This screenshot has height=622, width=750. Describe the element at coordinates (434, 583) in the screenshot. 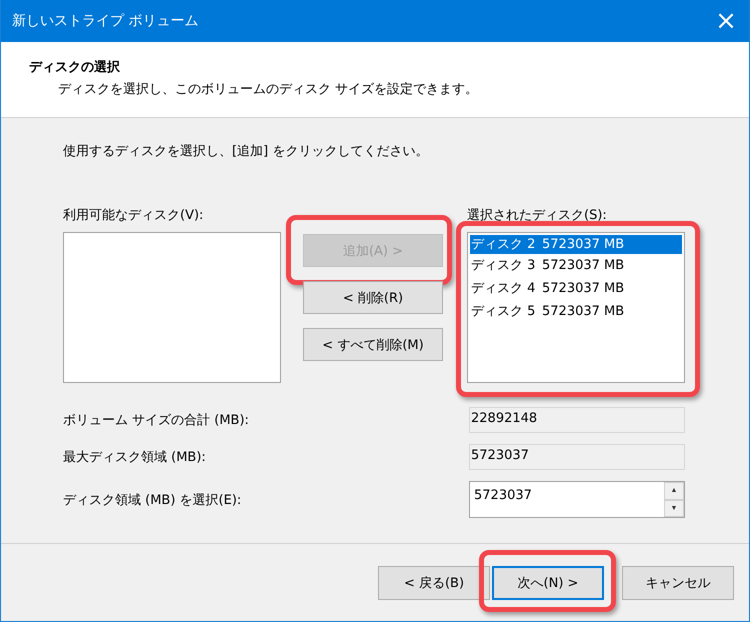

I see `wizard-button: < 戻る(B)` at that location.